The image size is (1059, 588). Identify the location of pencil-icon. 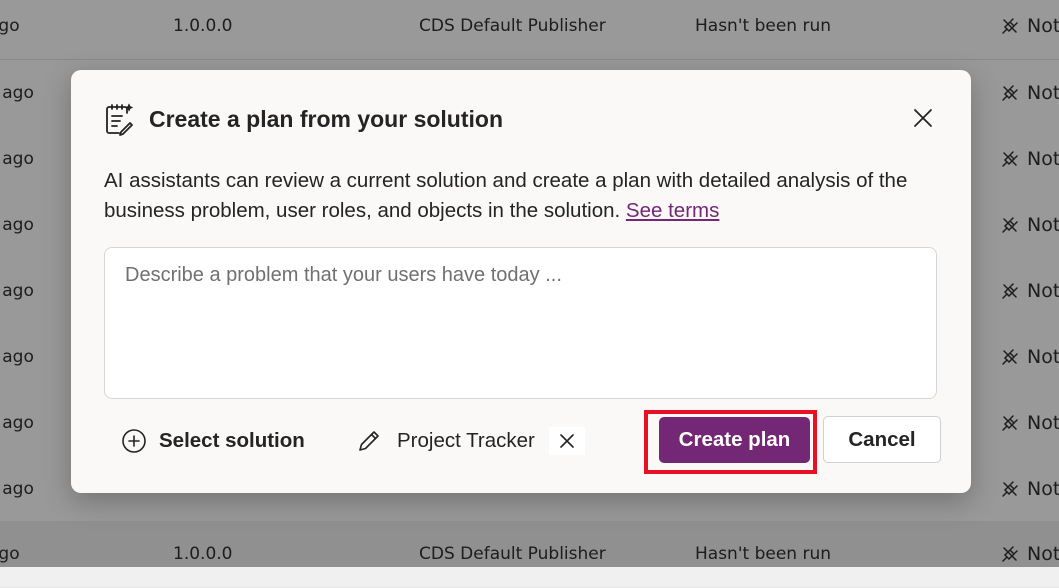
(369, 441).